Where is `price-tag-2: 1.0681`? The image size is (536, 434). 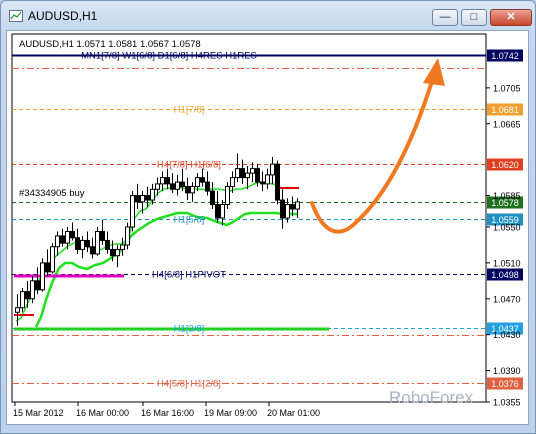
price-tag-2: 1.0681 is located at coordinates (505, 110).